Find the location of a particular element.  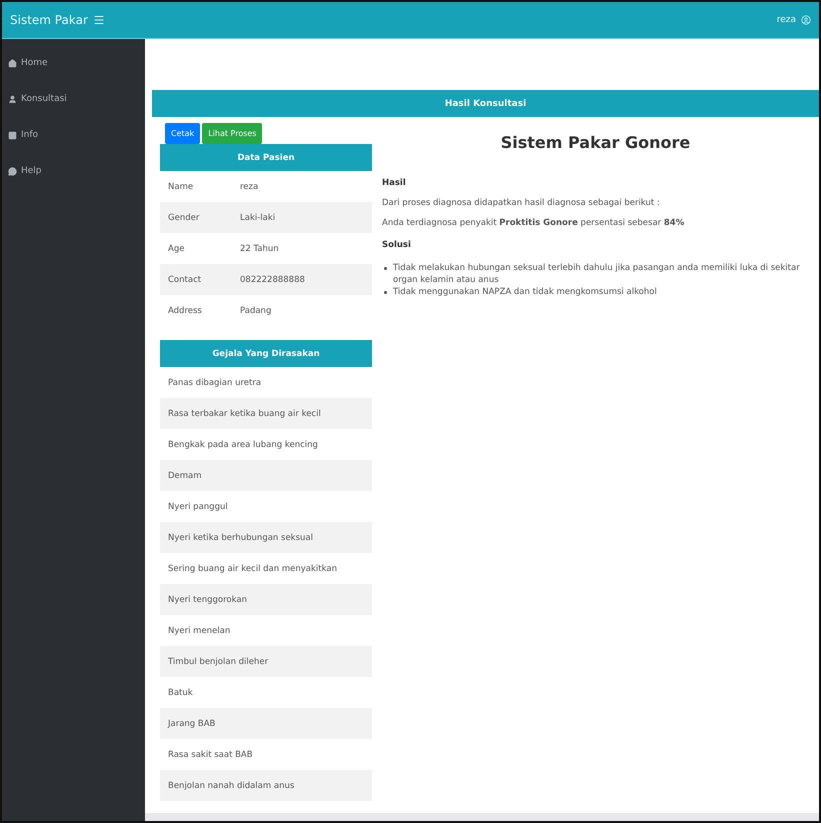

sidebar-item: Help is located at coordinates (73, 171).